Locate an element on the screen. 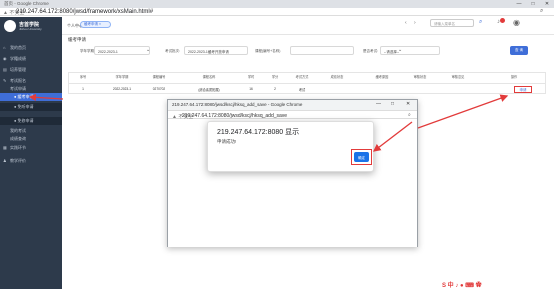  tab-deferred-exam: 缓考申请 × is located at coordinates (95, 24).